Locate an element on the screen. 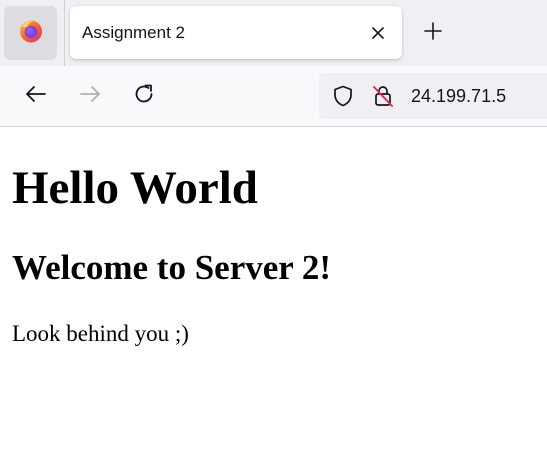 Image resolution: width=547 pixels, height=455 pixels. navigation-toolbar: 24.199.71.5 is located at coordinates (273, 96).